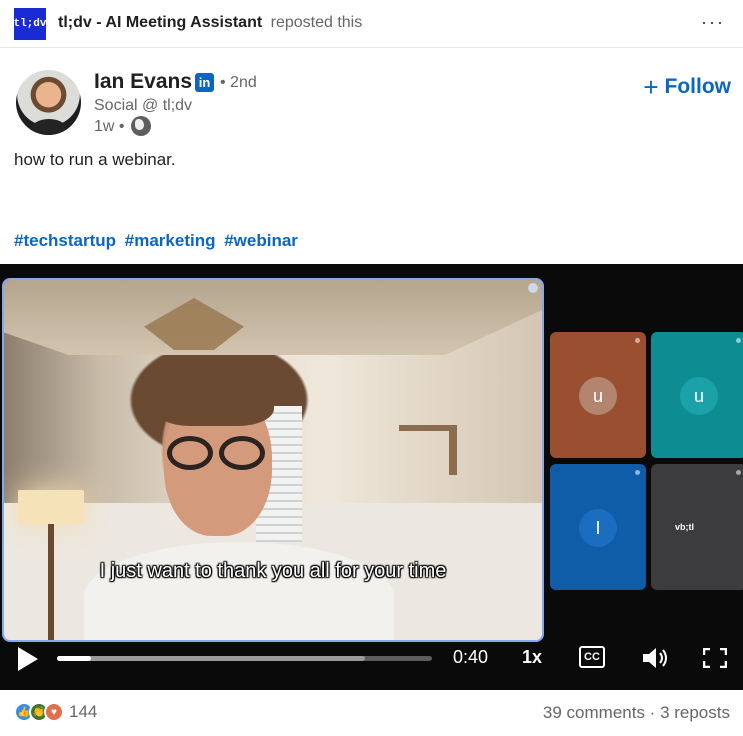 This screenshot has height=736, width=743. What do you see at coordinates (715, 658) in the screenshot?
I see `fullscreen-icon` at bounding box center [715, 658].